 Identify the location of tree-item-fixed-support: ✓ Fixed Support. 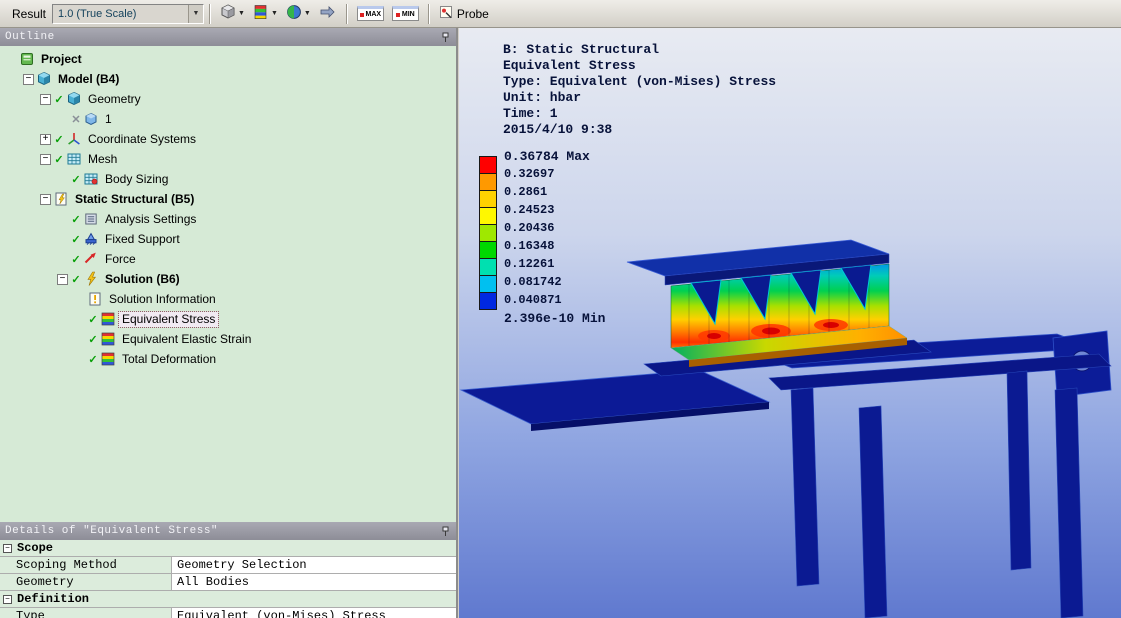
(228, 239).